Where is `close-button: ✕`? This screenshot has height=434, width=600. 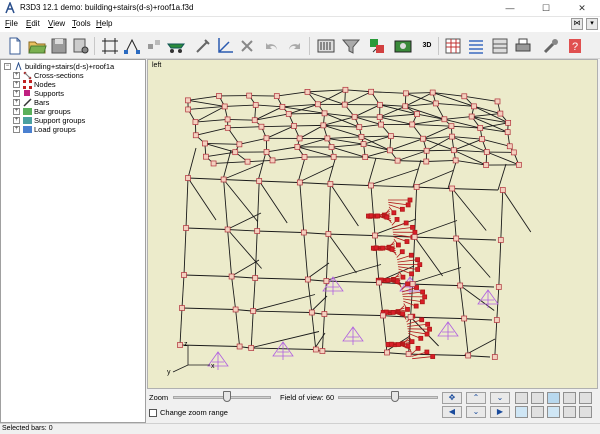
close-button: ✕ is located at coordinates (582, 8).